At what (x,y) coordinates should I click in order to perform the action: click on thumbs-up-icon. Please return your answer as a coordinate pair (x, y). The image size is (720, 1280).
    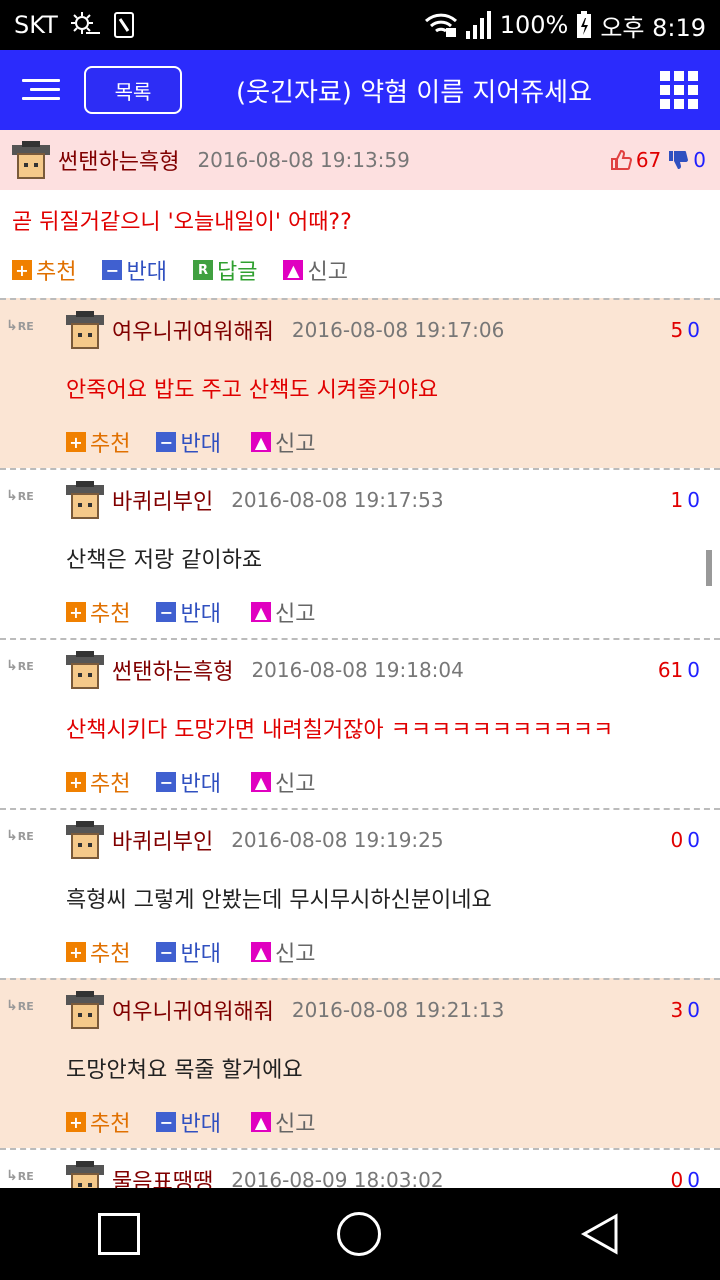
    Looking at the image, I should click on (621, 160).